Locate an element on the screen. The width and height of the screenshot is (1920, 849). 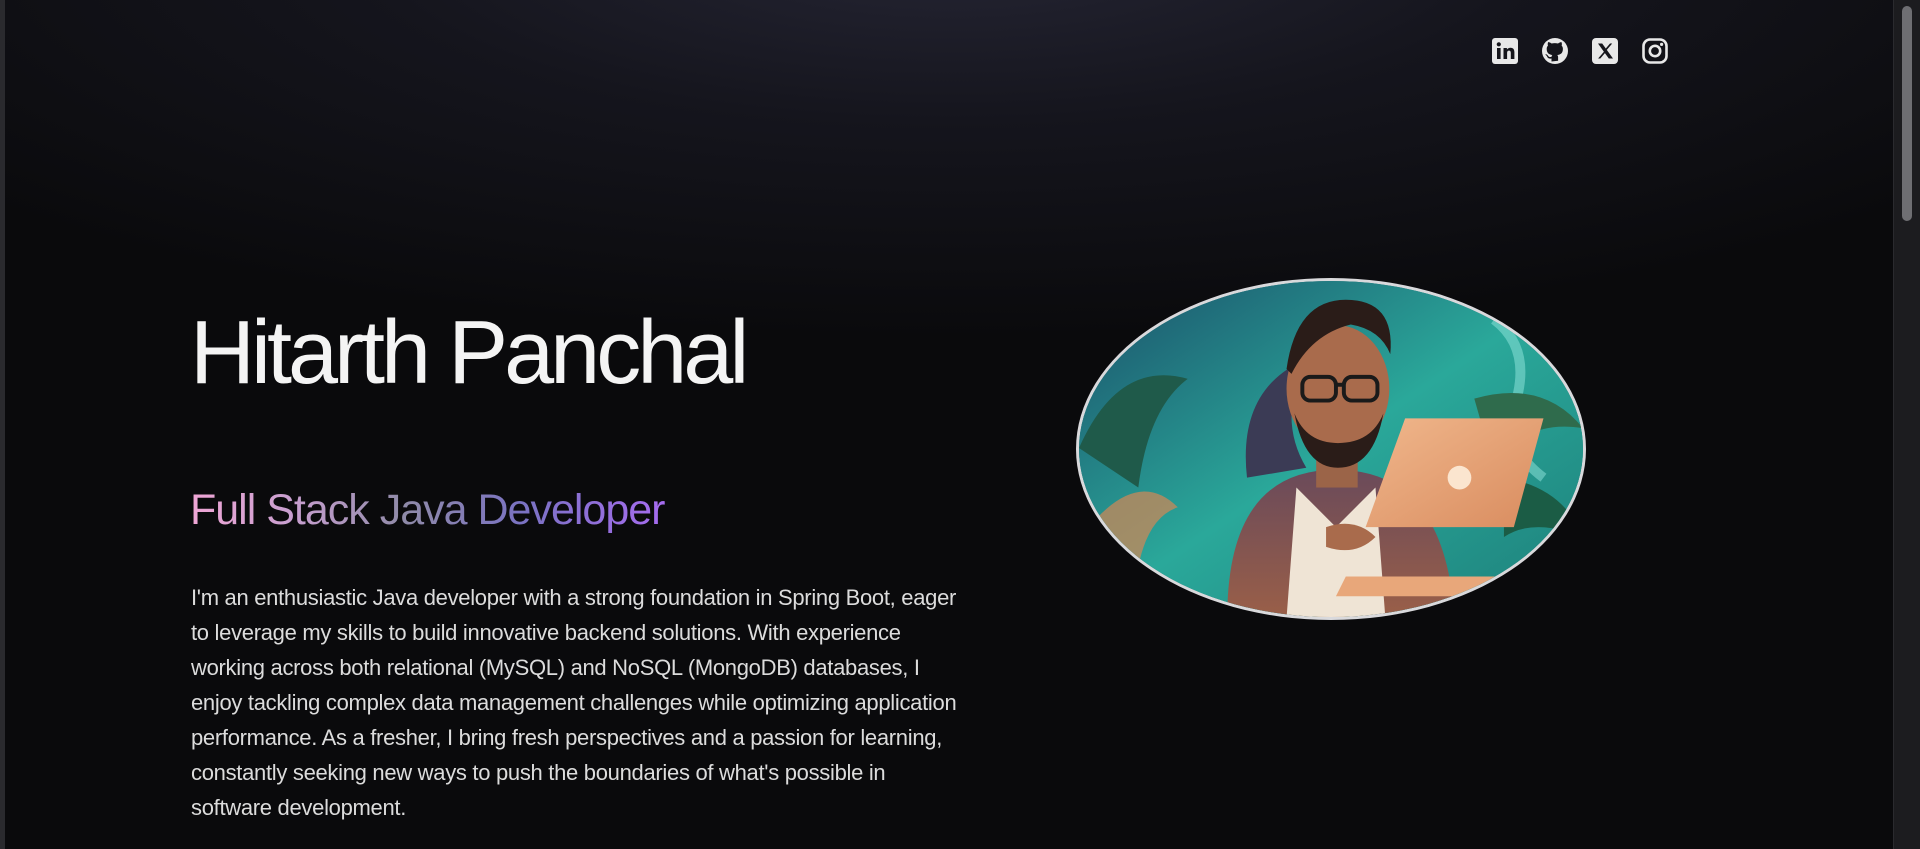
x-link is located at coordinates (1605, 51).